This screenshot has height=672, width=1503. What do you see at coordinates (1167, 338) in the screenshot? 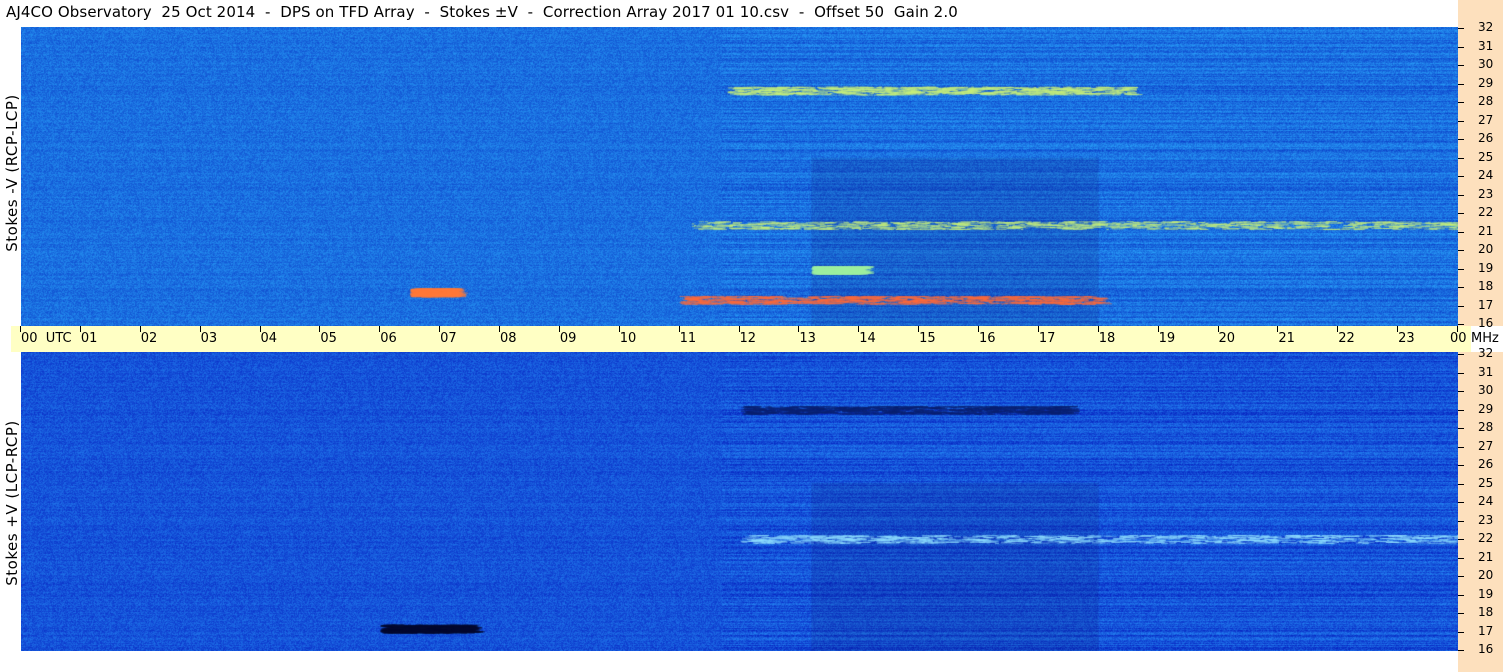
I see `time-tick-label: 19` at bounding box center [1167, 338].